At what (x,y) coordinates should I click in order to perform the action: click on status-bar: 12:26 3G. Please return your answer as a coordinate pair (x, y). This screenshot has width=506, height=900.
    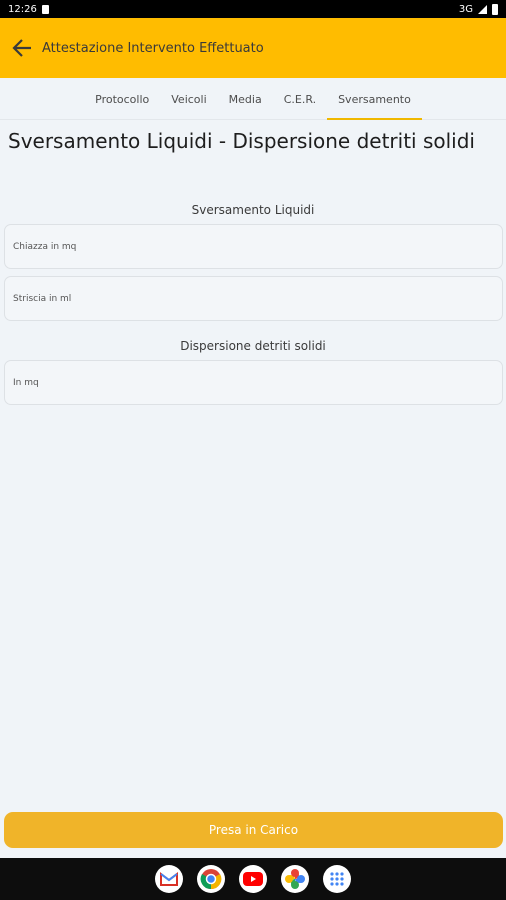
    Looking at the image, I should click on (253, 9).